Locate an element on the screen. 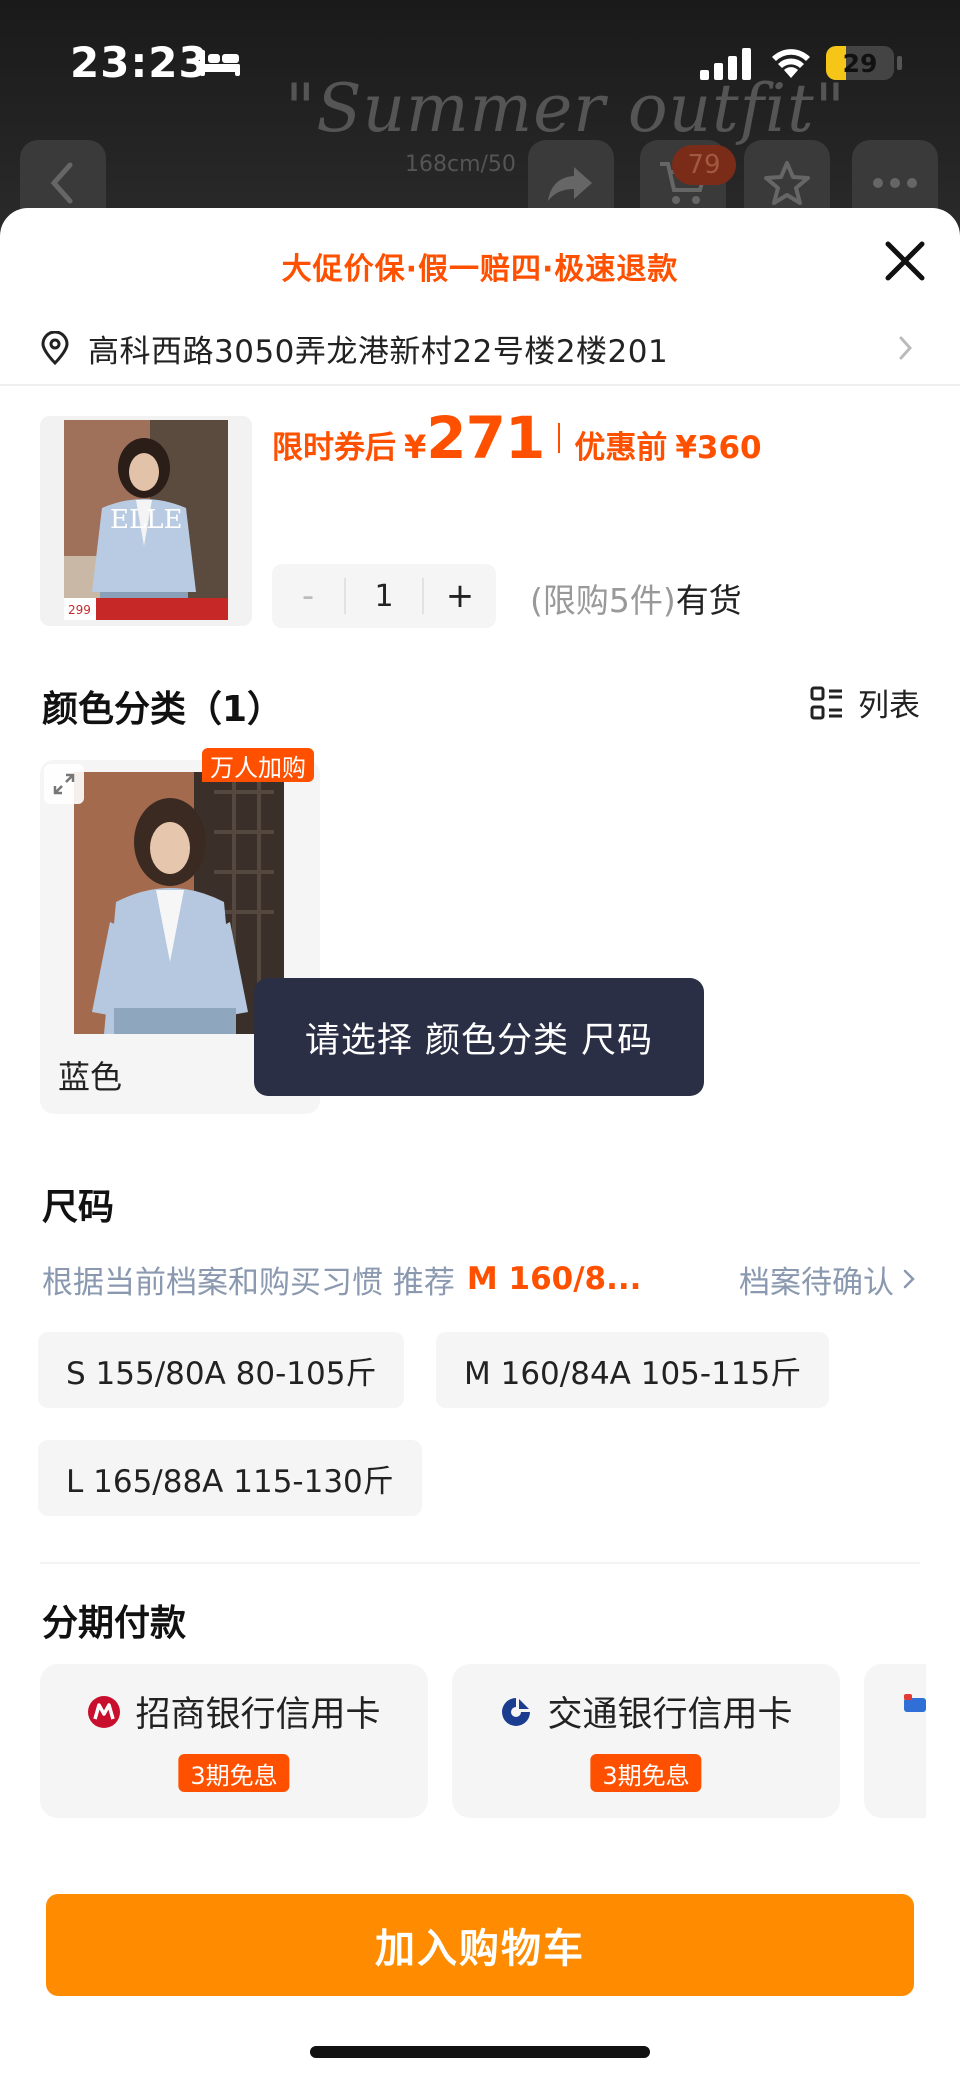 This screenshot has width=960, height=2079. cart-count-badge: 79 is located at coordinates (704, 165).